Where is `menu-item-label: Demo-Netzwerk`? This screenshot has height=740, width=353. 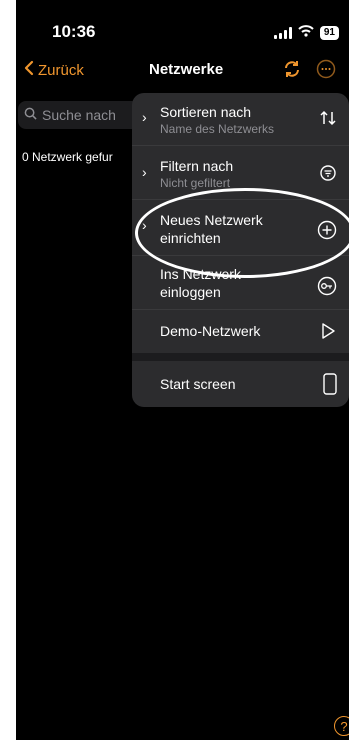 menu-item-label: Demo-Netzwerk is located at coordinates (210, 331).